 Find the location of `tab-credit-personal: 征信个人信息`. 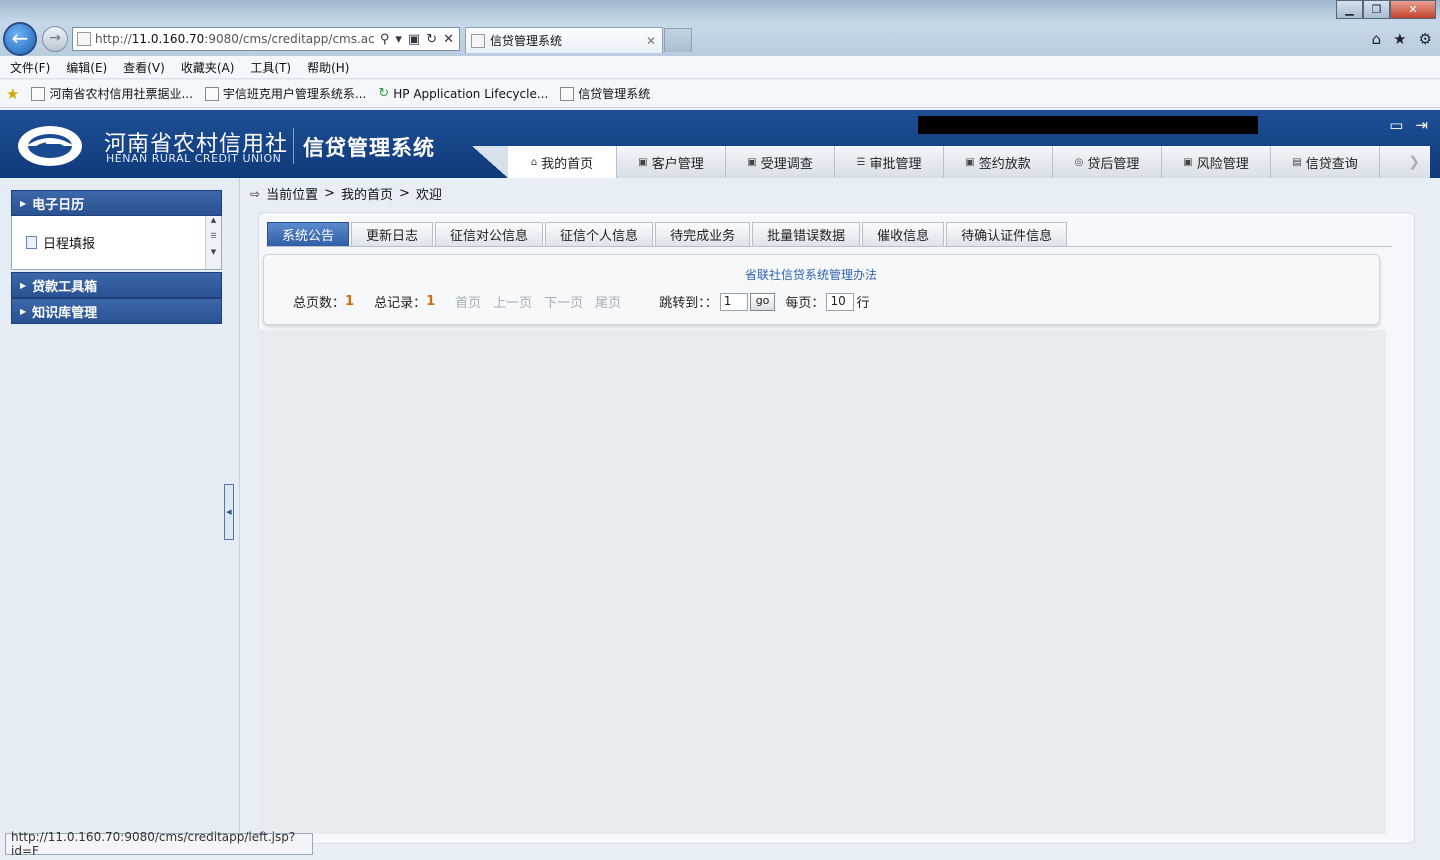

tab-credit-personal: 征信个人信息 is located at coordinates (599, 234).